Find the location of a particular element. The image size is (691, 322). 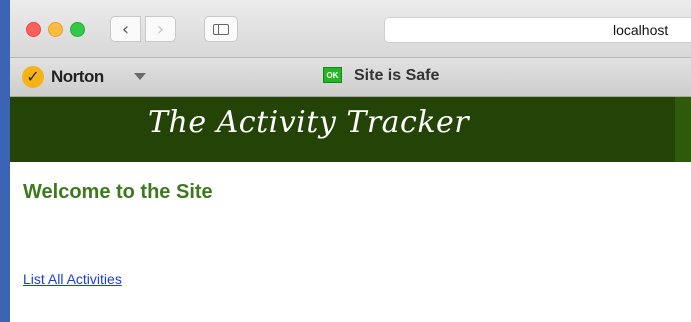

page-heading: Welcome to the Site is located at coordinates (118, 192).